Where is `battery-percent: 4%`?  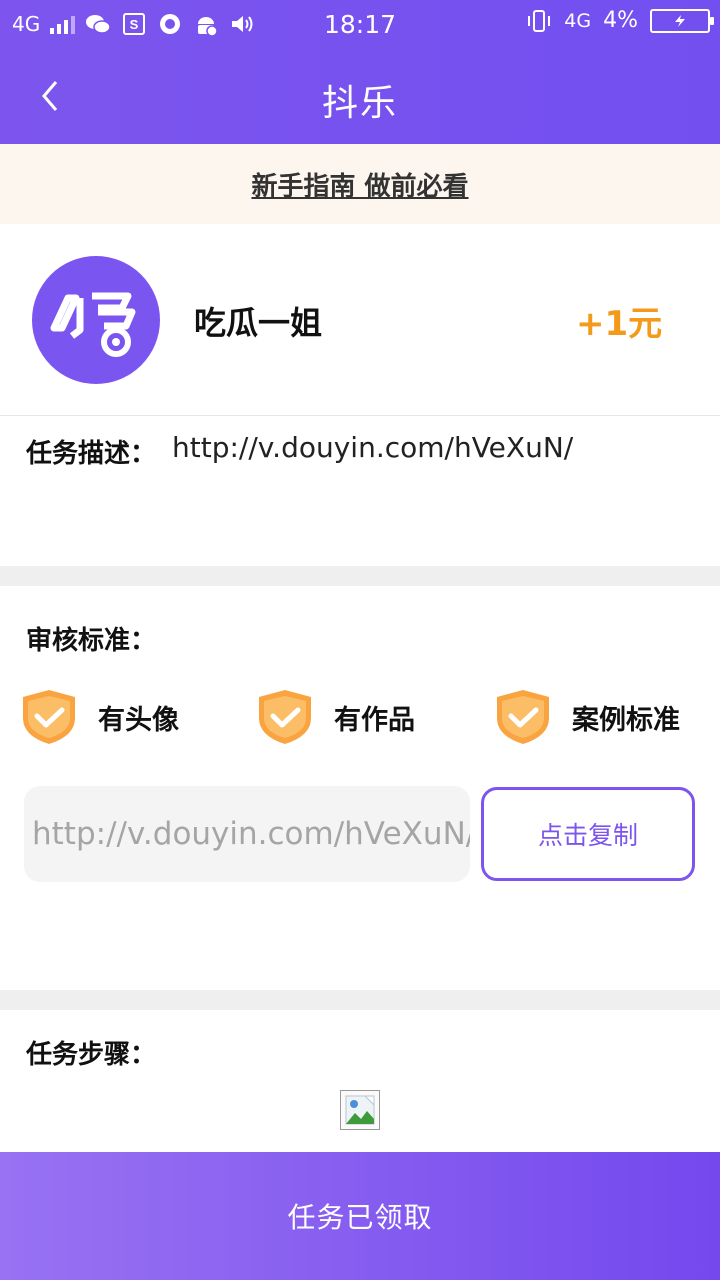
battery-percent: 4% is located at coordinates (620, 20).